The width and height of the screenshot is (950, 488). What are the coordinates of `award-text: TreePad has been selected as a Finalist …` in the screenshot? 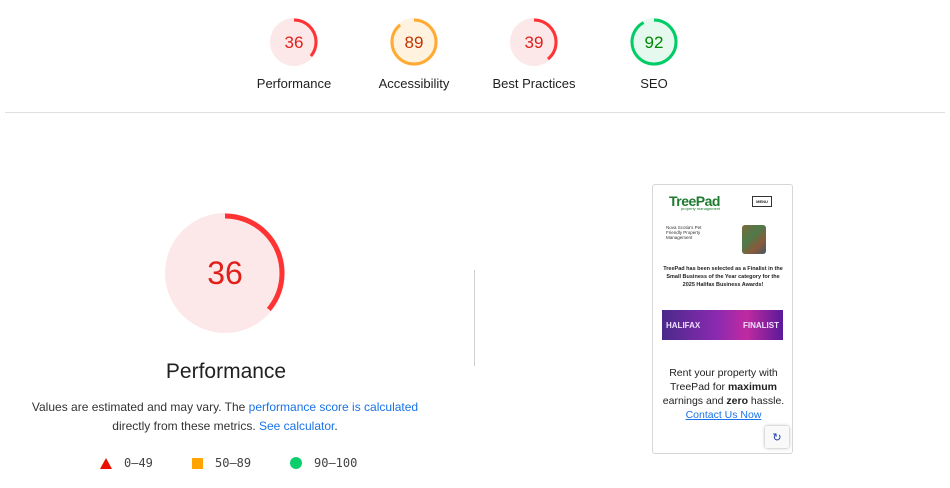 It's located at (723, 277).